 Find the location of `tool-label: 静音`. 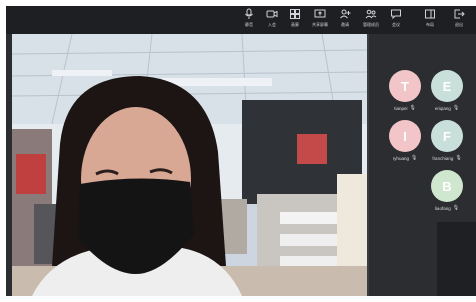

tool-label: 静音 is located at coordinates (249, 24).